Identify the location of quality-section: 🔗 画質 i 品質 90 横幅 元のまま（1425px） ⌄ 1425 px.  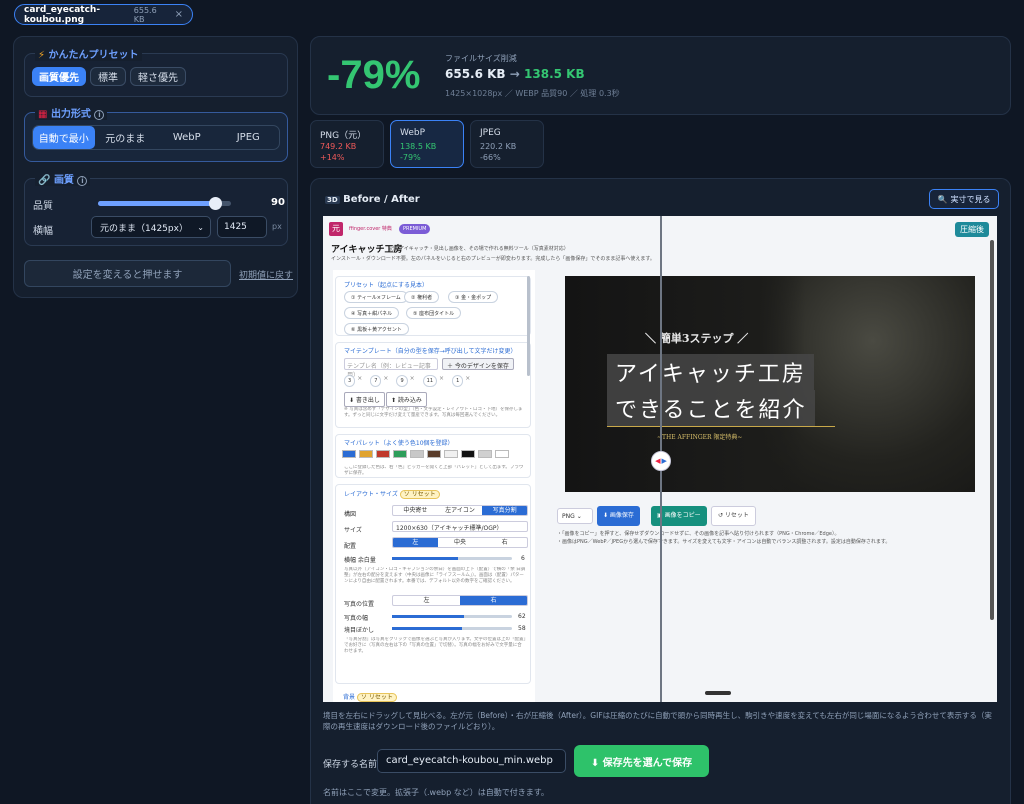
(156, 208).